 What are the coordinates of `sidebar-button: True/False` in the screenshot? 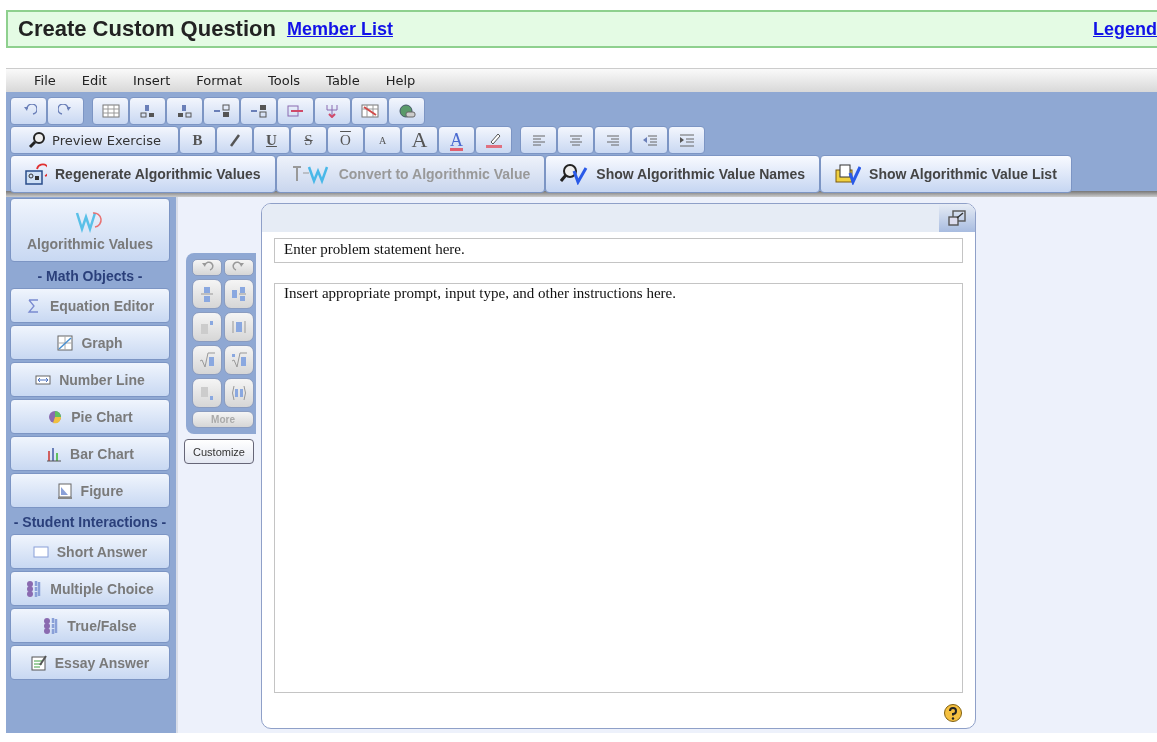 It's located at (90, 625).